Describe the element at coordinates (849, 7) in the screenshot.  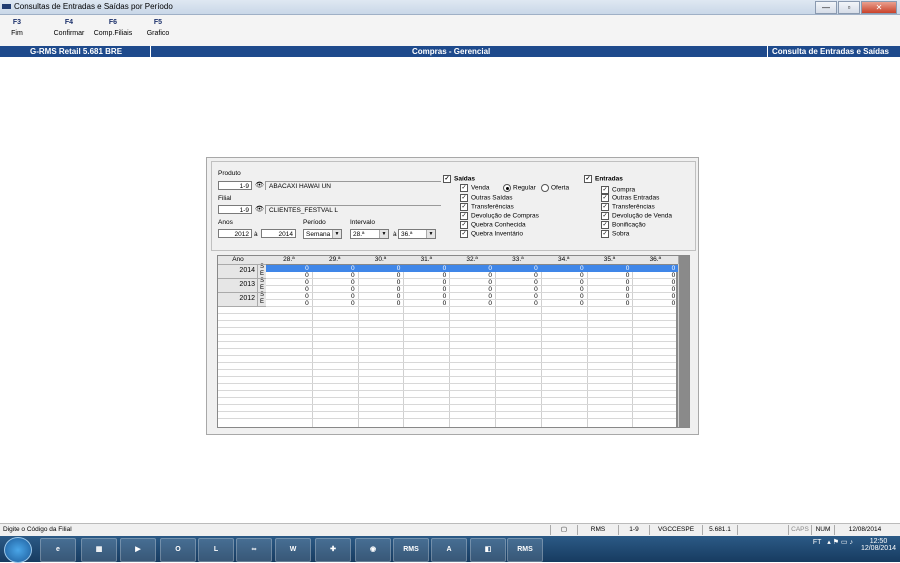
I see `maximize-button: ▫` at that location.